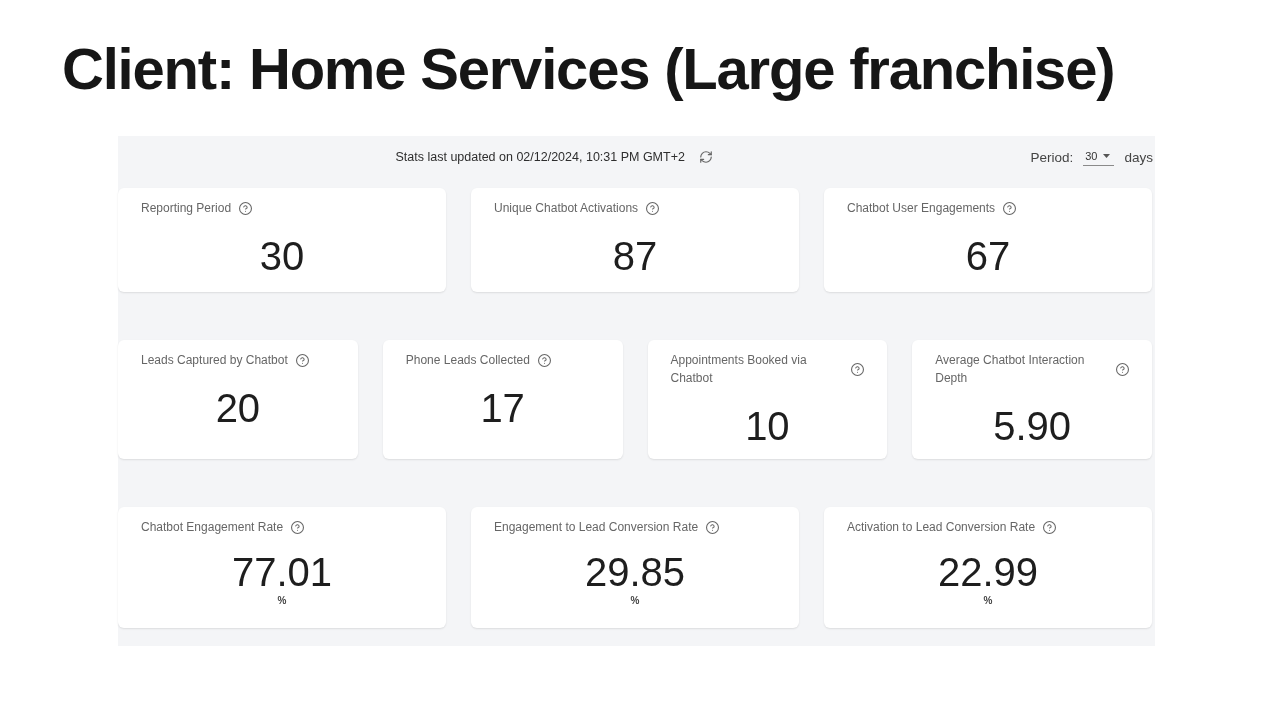 The width and height of the screenshot is (1274, 712). I want to click on stat-label: Chatbot User Engagements, so click(921, 208).